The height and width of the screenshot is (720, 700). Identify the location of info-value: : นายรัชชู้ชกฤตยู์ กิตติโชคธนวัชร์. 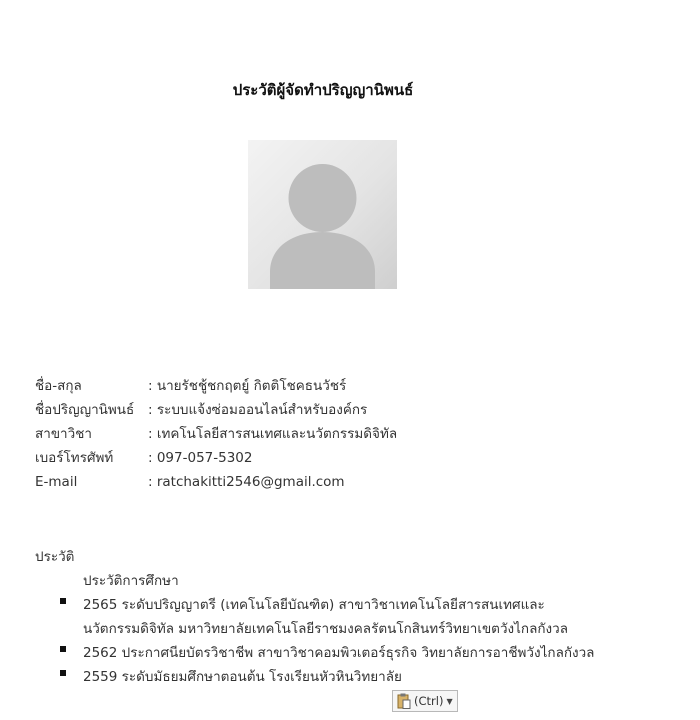
(247, 386).